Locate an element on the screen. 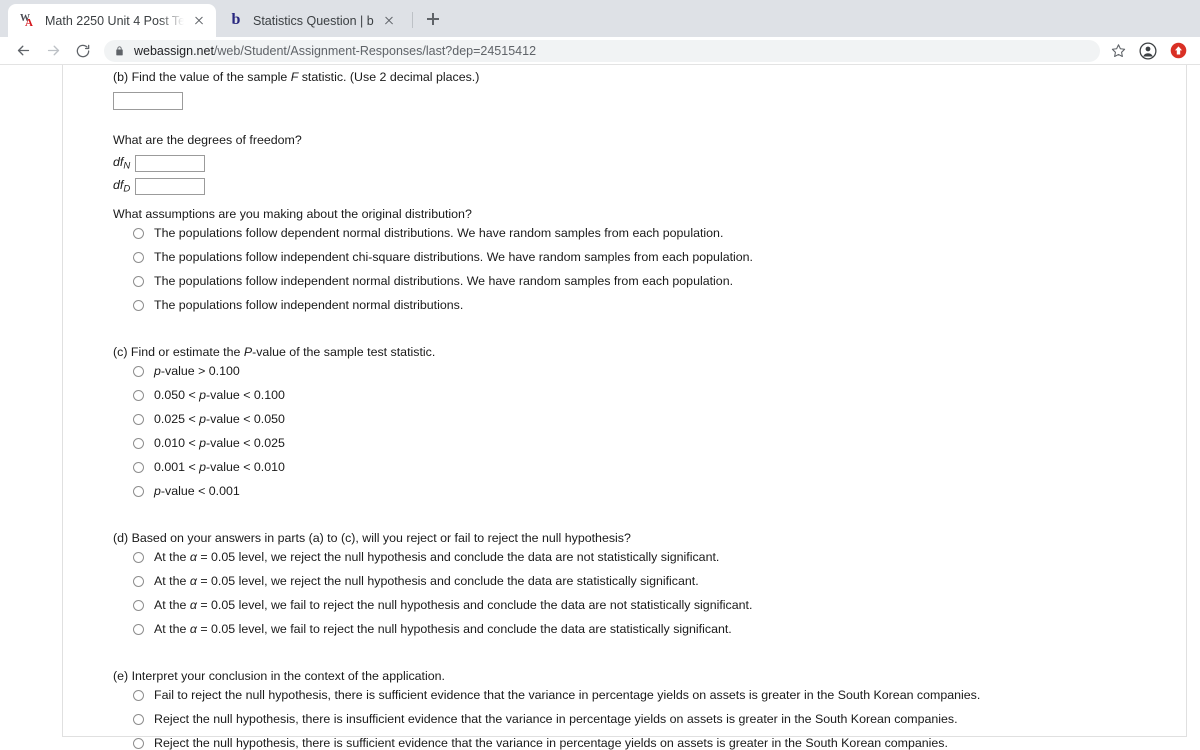  option-label: 0.050 < p-value < 0.100 is located at coordinates (219, 395).